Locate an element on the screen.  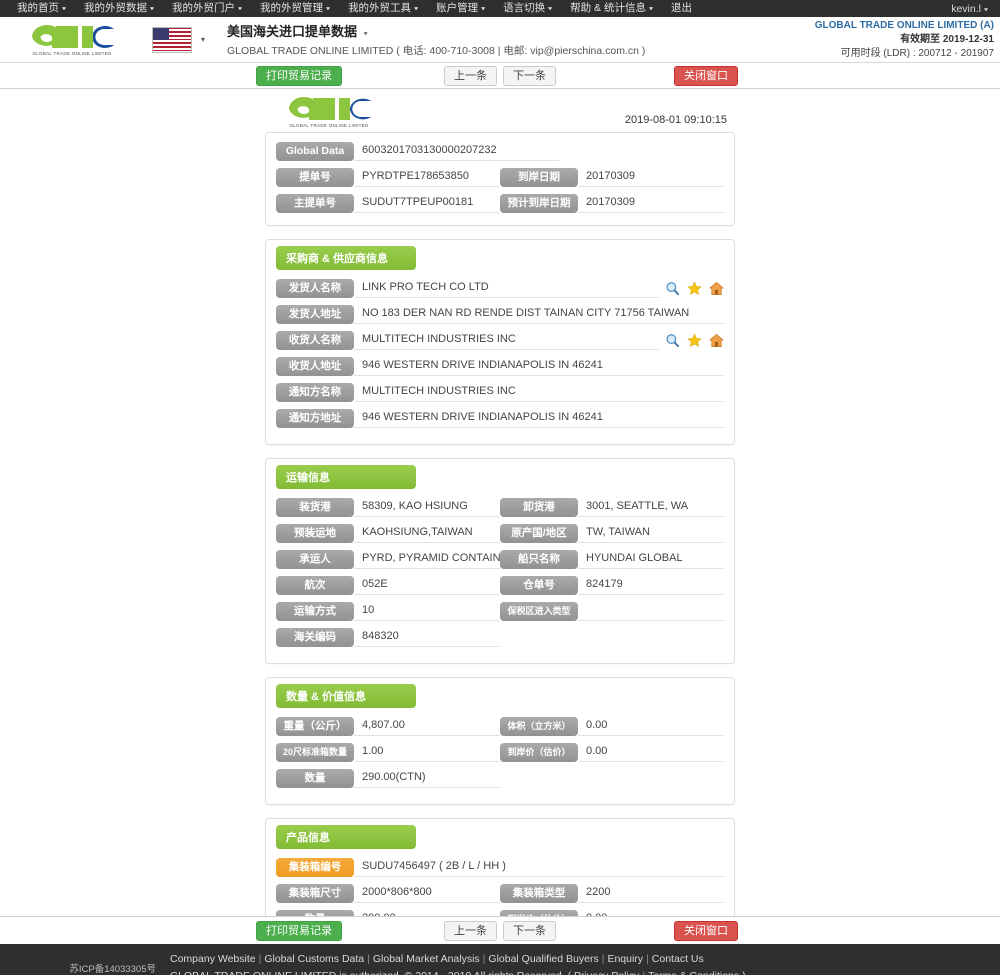
row-master-bl-number: 主提单号 SUDUT7TPEUP00181 预计到岸日期 20170309 is located at coordinates (500, 203).